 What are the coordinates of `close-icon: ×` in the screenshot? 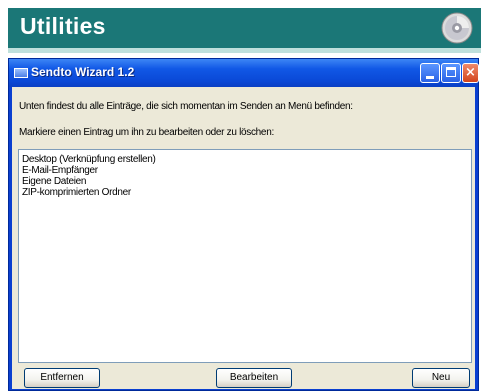 It's located at (470, 72).